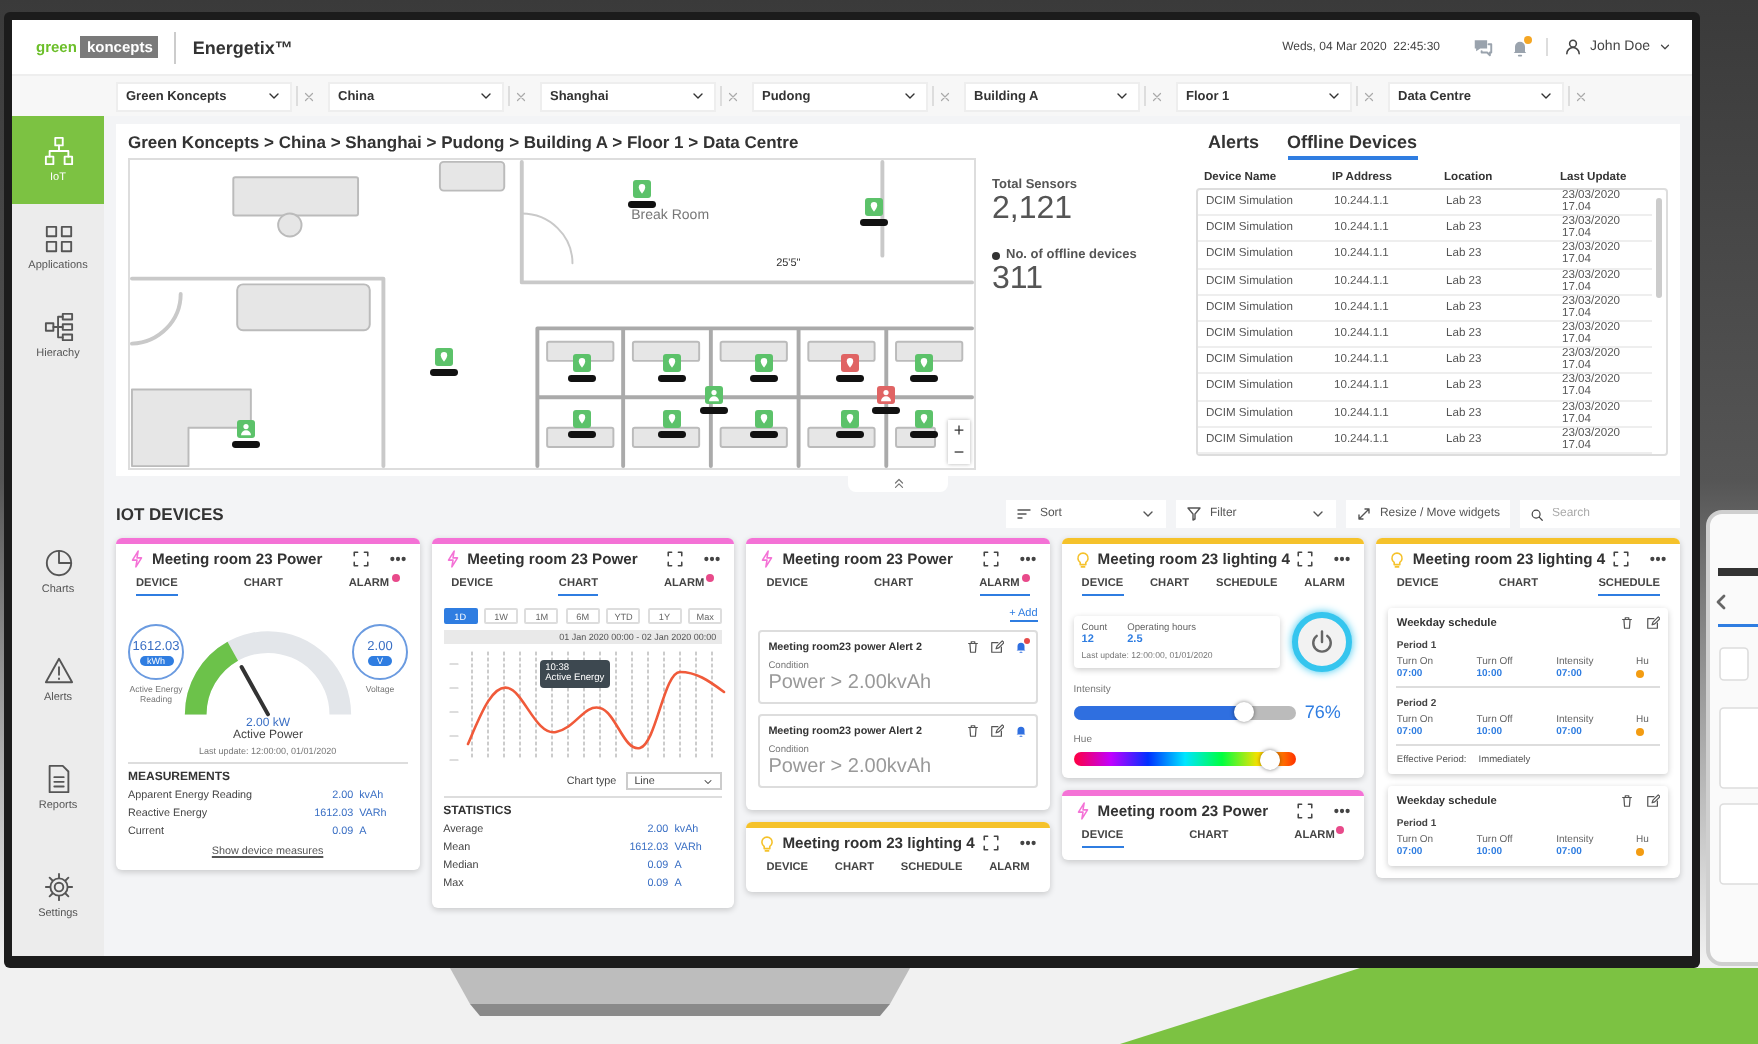 The width and height of the screenshot is (1758, 1044). What do you see at coordinates (1483, 47) in the screenshot?
I see `chat-icon` at bounding box center [1483, 47].